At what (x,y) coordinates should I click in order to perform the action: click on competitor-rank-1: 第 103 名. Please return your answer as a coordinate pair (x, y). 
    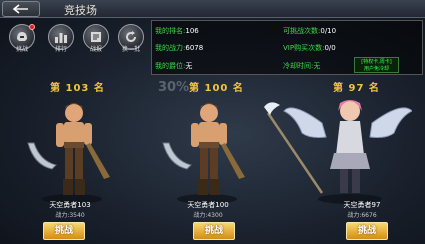
    Looking at the image, I should click on (77, 88).